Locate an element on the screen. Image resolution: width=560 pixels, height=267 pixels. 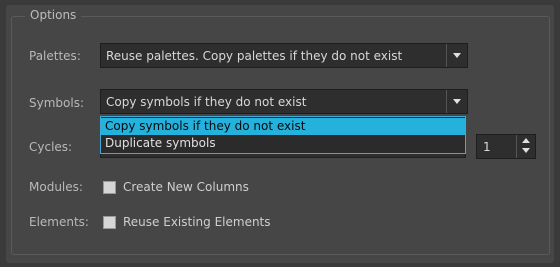
elements-label: Elements: is located at coordinates (59, 222).